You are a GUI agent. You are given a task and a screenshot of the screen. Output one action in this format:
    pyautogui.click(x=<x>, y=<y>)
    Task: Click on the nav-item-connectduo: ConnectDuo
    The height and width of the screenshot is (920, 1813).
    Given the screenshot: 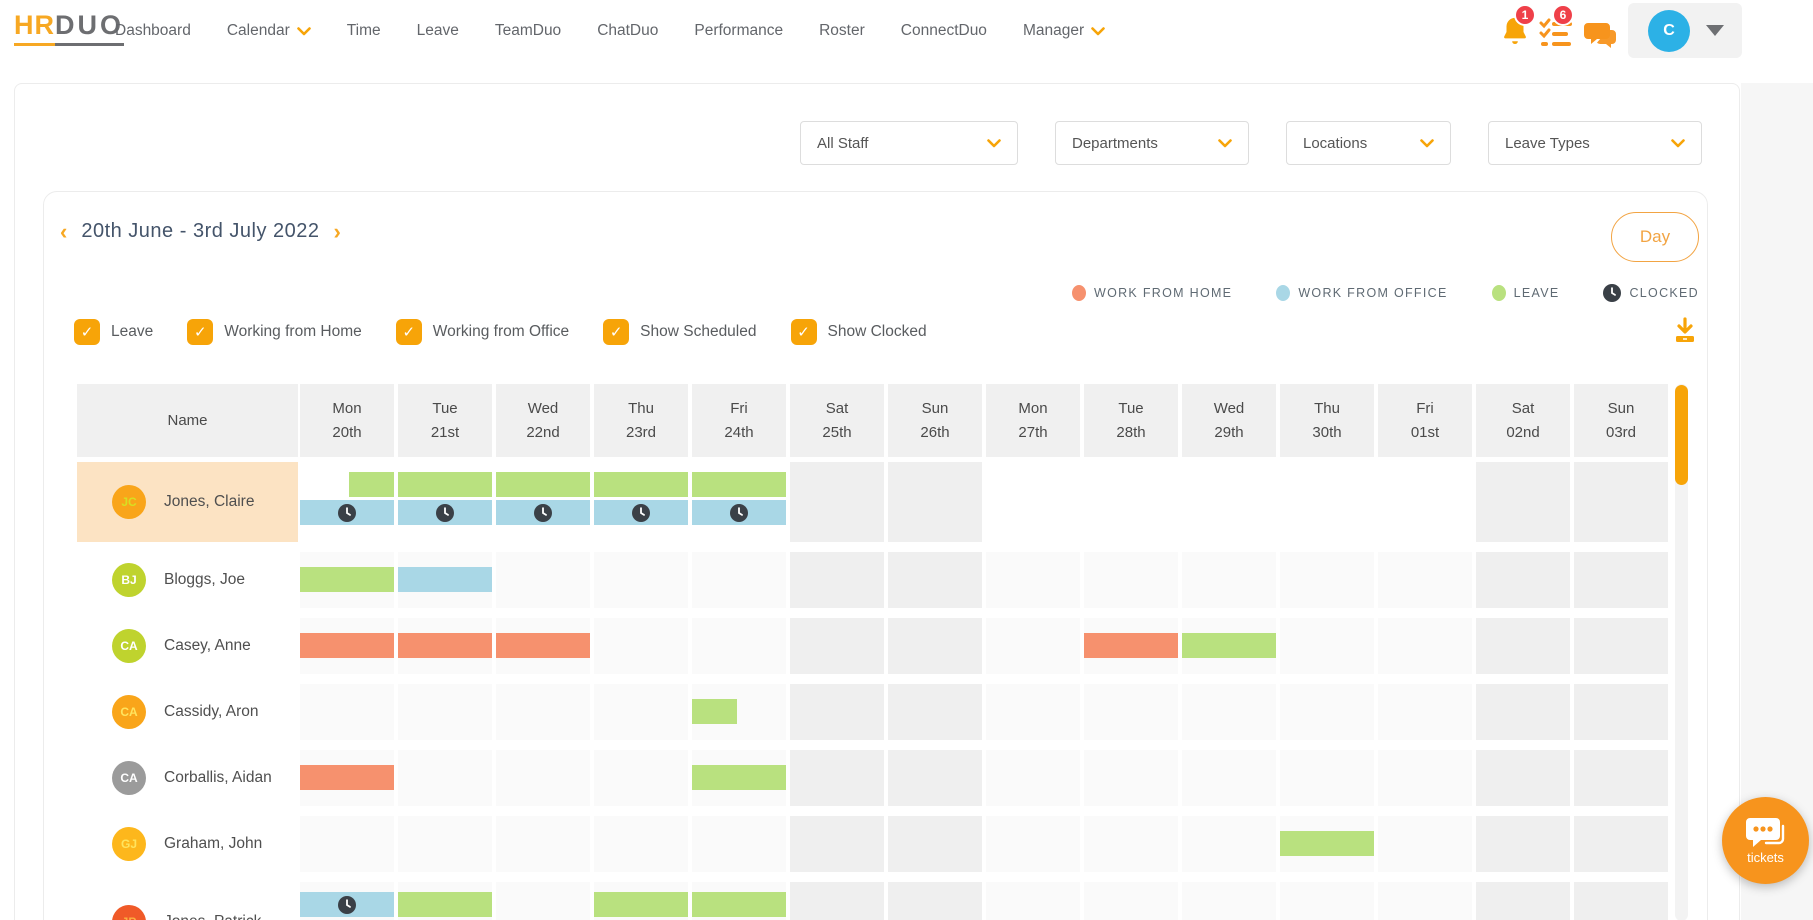 What is the action you would take?
    pyautogui.click(x=944, y=31)
    